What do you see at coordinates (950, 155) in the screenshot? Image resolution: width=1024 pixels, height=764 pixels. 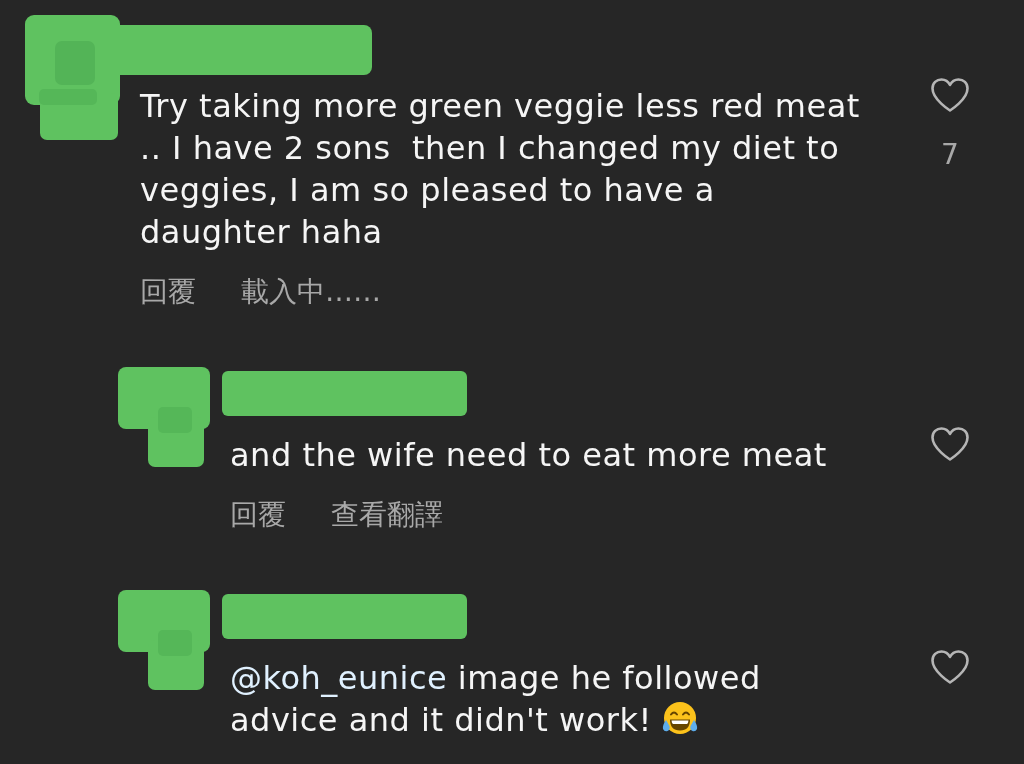 I see `like-count: 7` at bounding box center [950, 155].